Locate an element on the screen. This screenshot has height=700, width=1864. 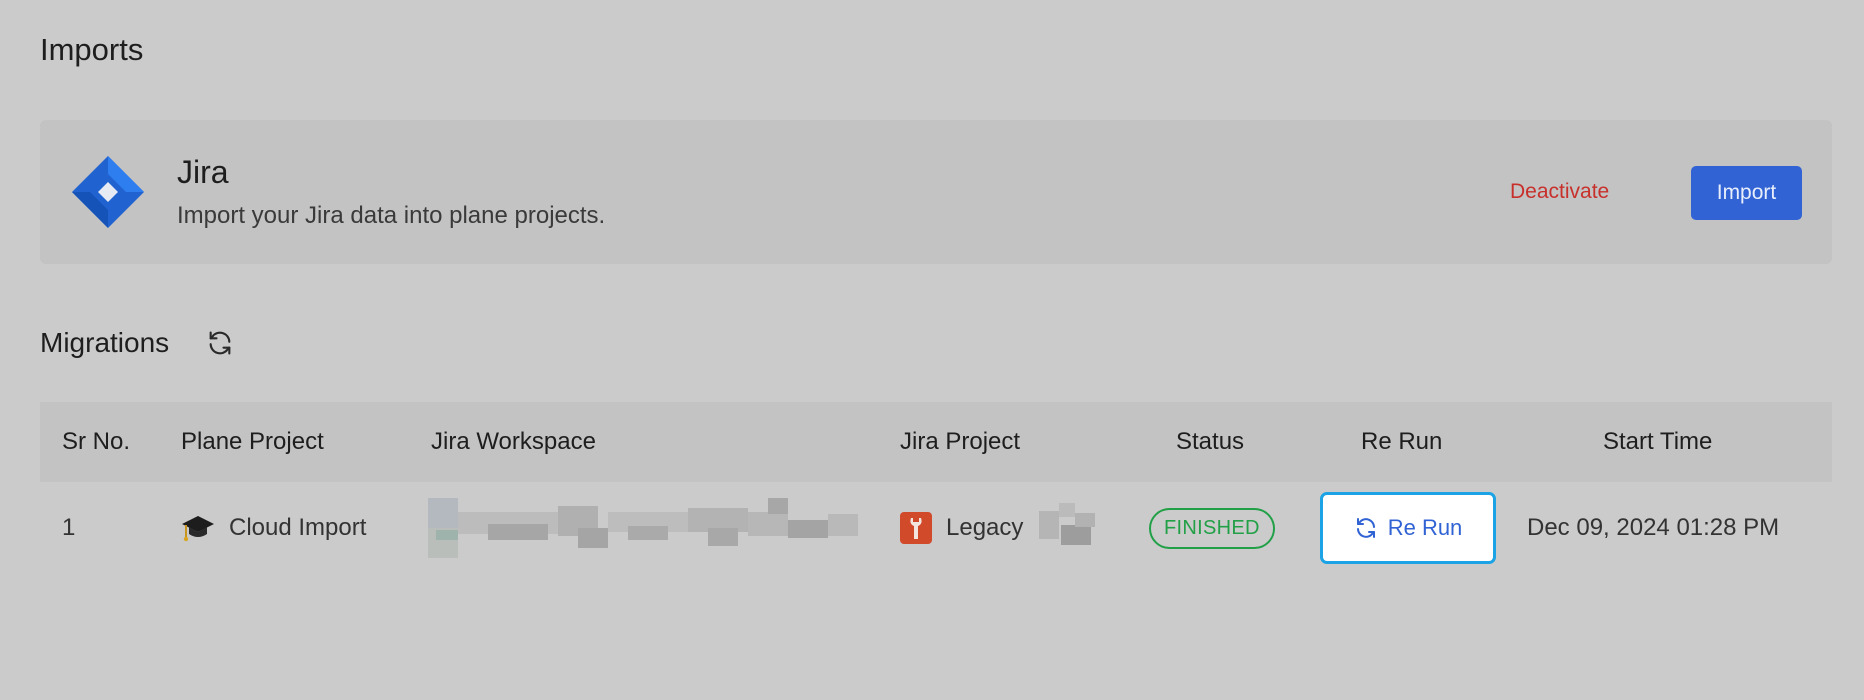
column-header-jira-workspace: Jira Workspace is located at coordinates (513, 441).